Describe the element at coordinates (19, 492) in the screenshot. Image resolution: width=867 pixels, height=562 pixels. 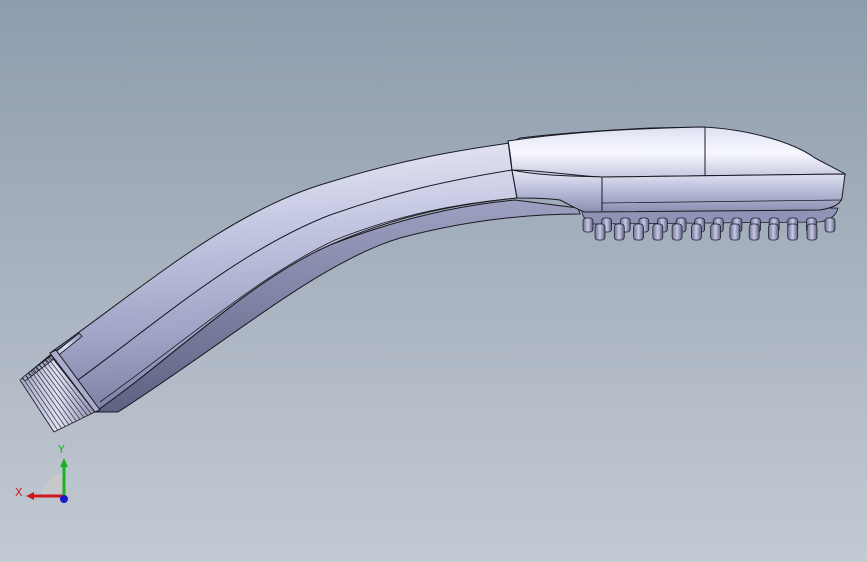
I see `x-axis-label: X` at that location.